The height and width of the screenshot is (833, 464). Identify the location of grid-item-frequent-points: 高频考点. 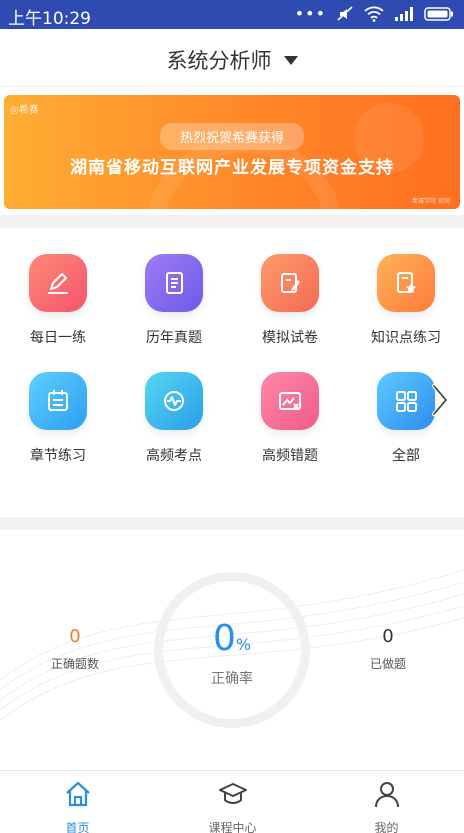
(174, 418).